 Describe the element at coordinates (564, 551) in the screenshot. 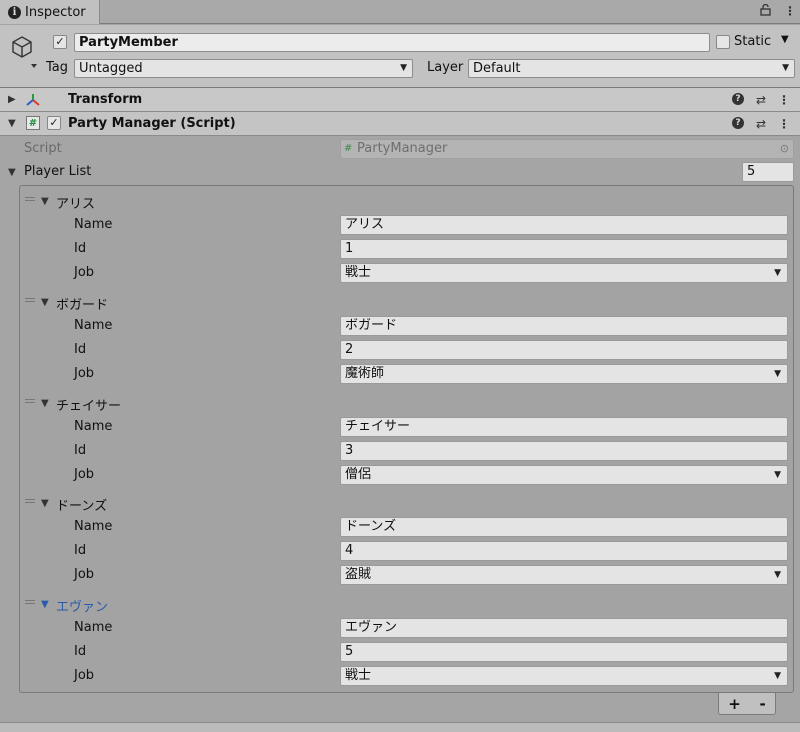

I see `id-input: 4` at that location.